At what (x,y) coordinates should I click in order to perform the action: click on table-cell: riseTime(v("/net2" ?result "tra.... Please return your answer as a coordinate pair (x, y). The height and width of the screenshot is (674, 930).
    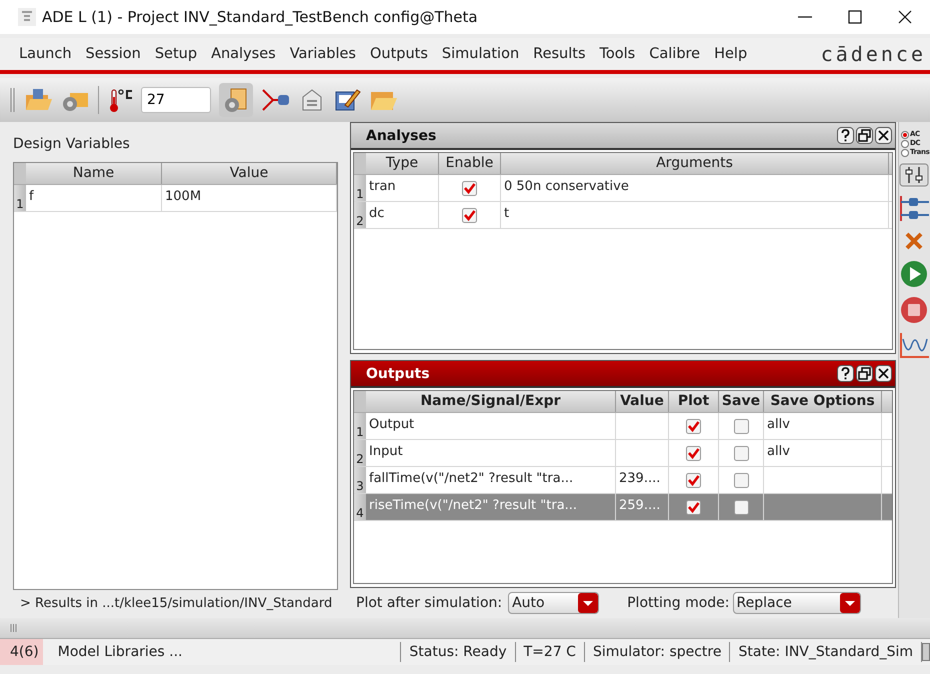
    Looking at the image, I should click on (491, 507).